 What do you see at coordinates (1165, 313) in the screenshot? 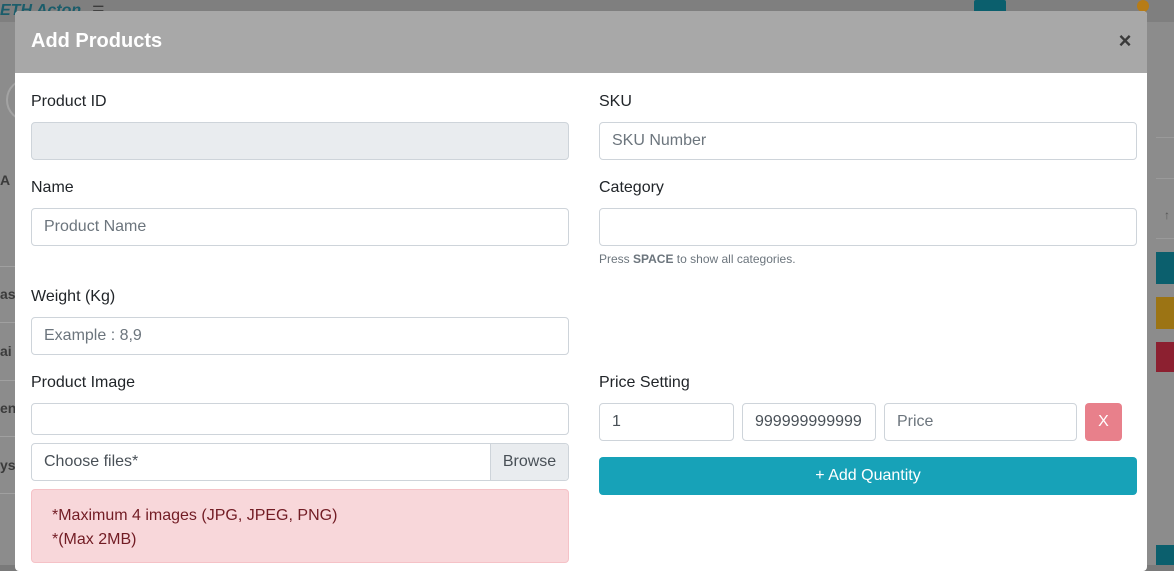
I see `background-yellow-button` at bounding box center [1165, 313].